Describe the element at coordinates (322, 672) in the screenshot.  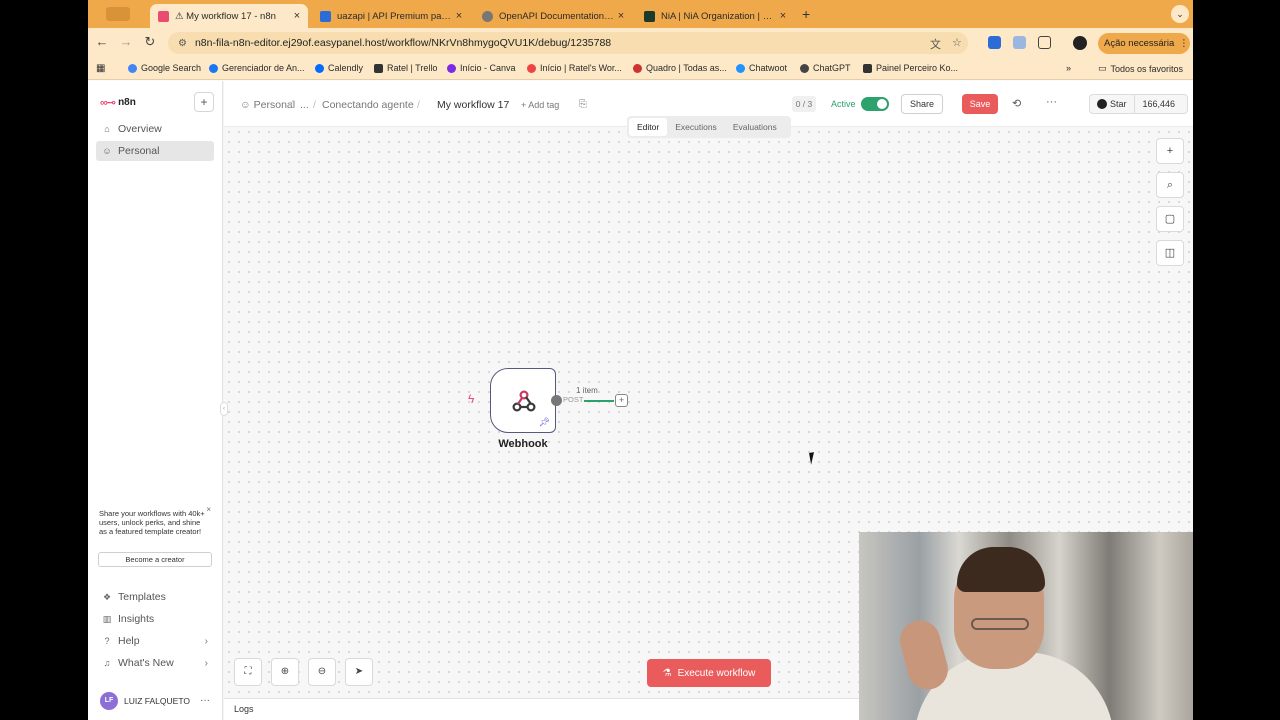
I see `zoom-out-icon: ⊖` at that location.